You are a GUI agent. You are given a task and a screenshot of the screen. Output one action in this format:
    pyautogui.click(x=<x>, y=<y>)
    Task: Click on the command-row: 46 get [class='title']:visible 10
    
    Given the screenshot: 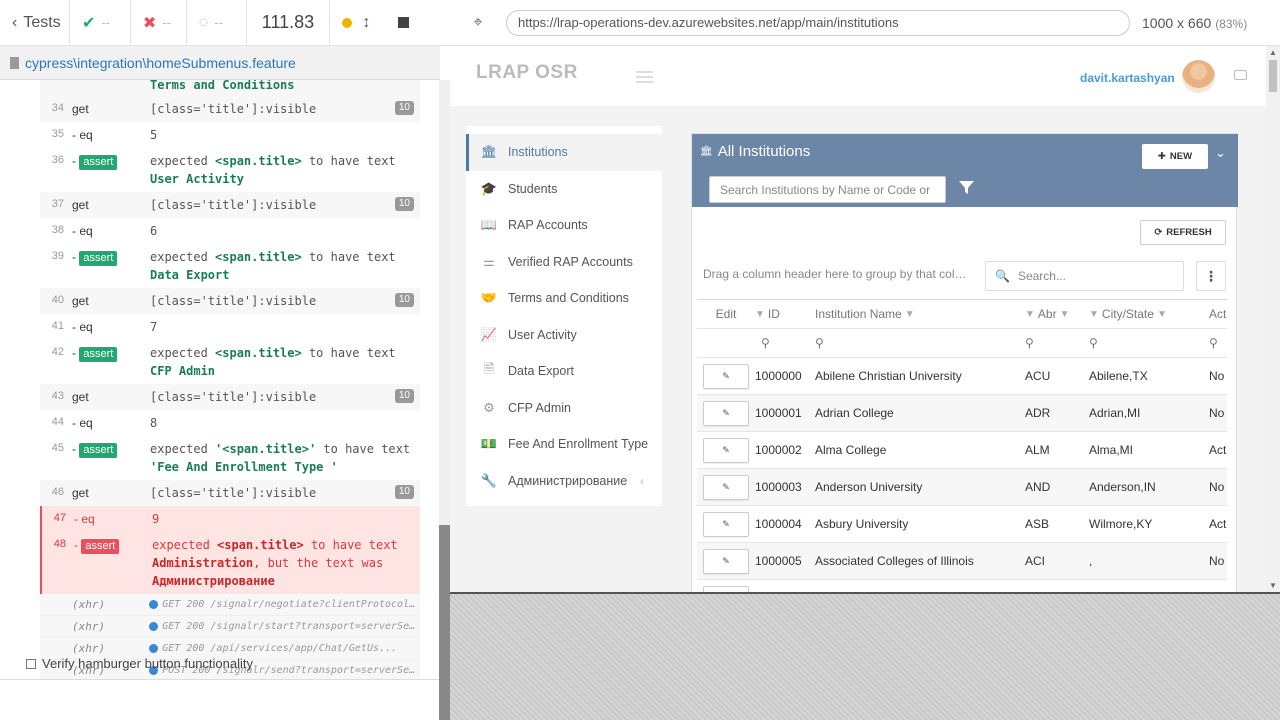 What is the action you would take?
    pyautogui.click(x=230, y=493)
    